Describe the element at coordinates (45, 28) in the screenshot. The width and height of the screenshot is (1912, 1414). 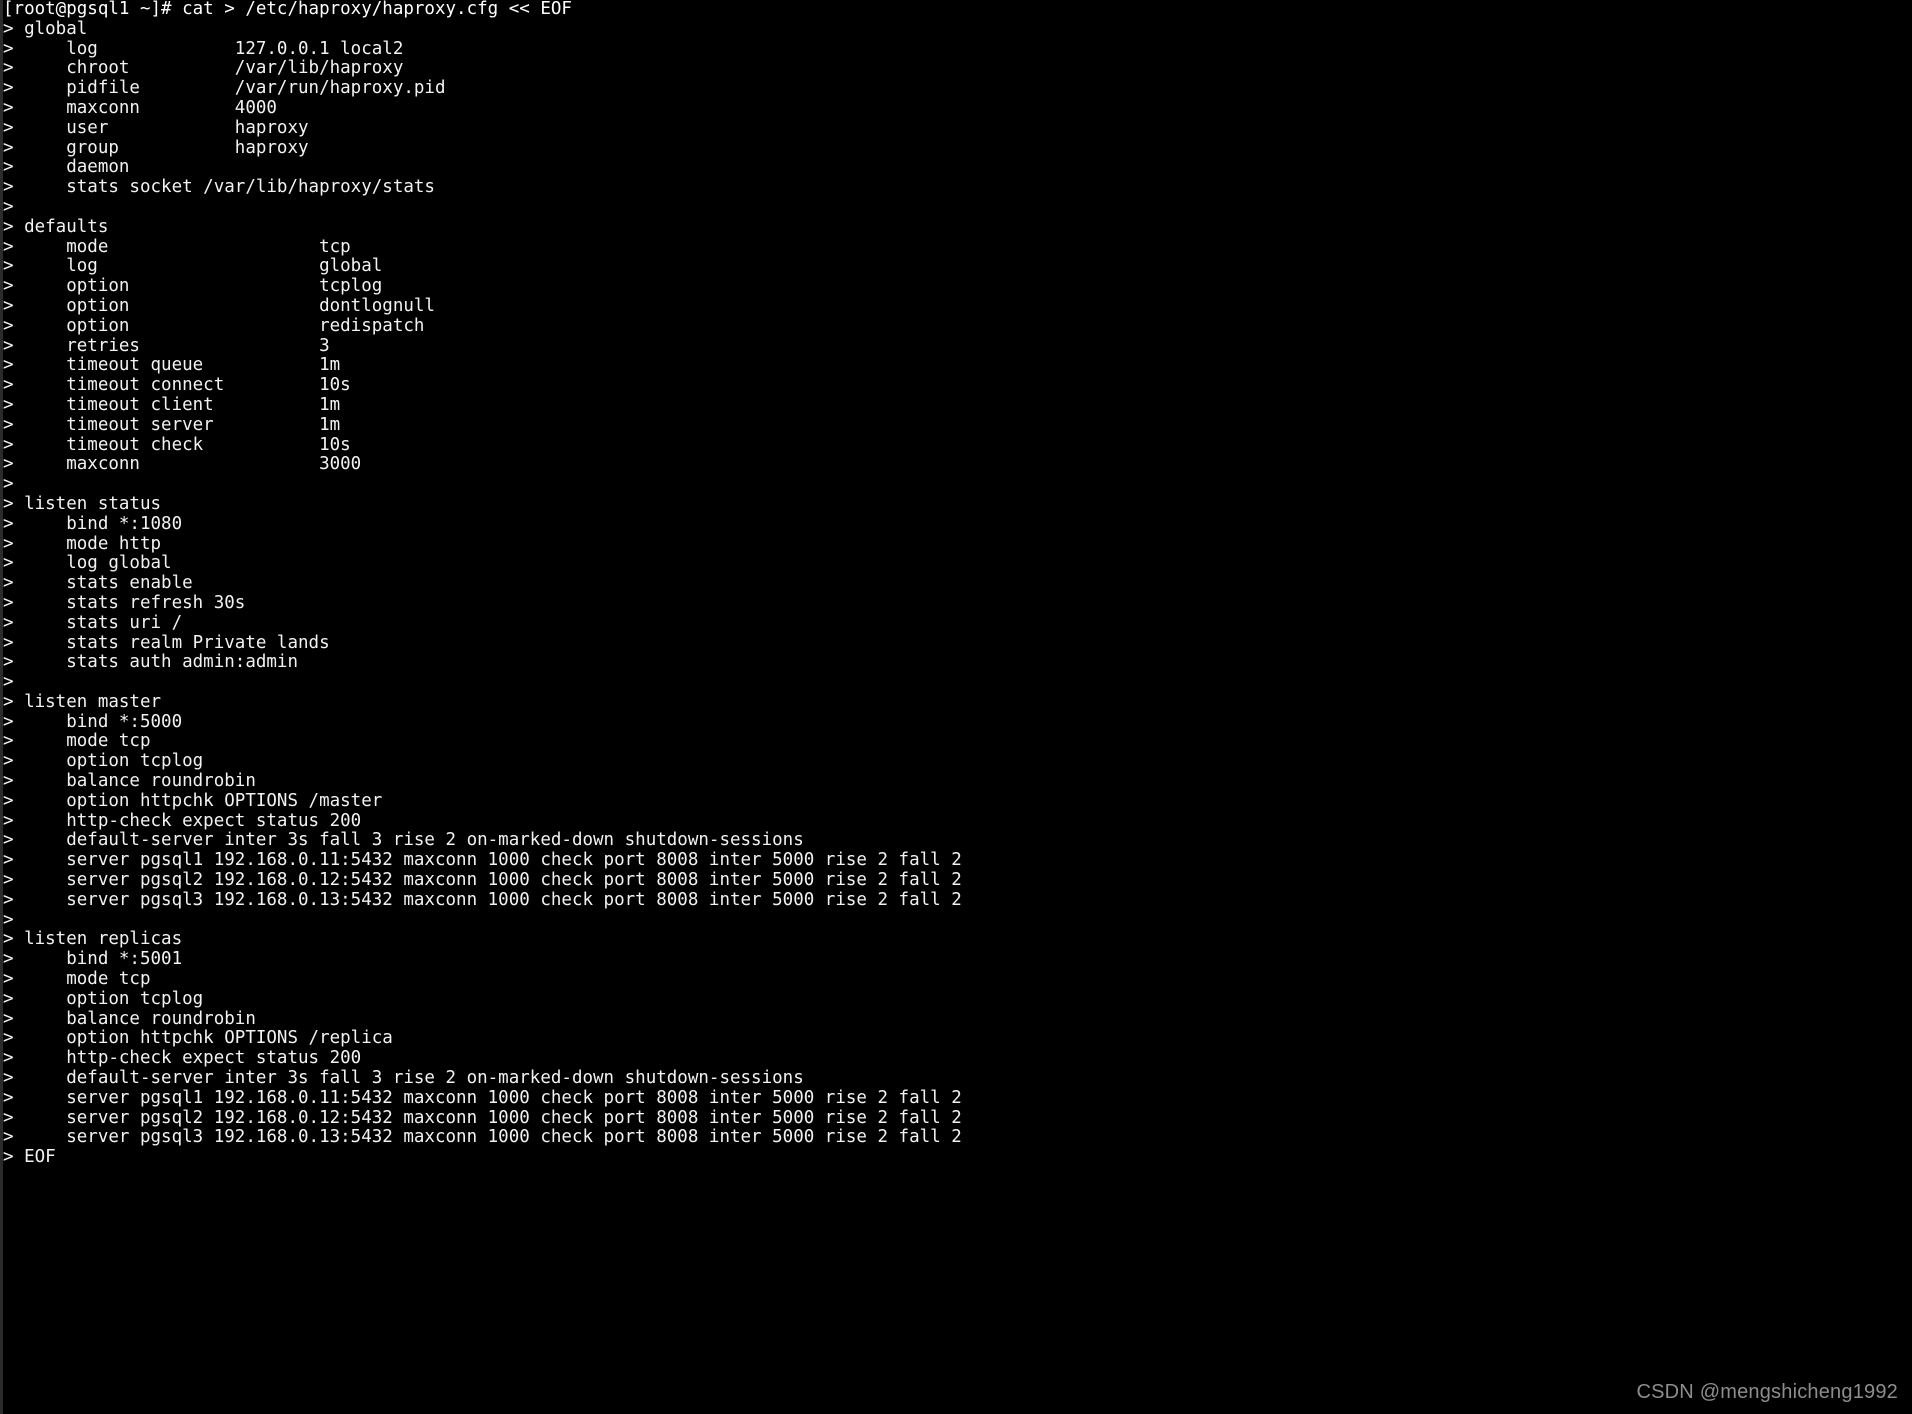
I see `terminal-line: > global` at that location.